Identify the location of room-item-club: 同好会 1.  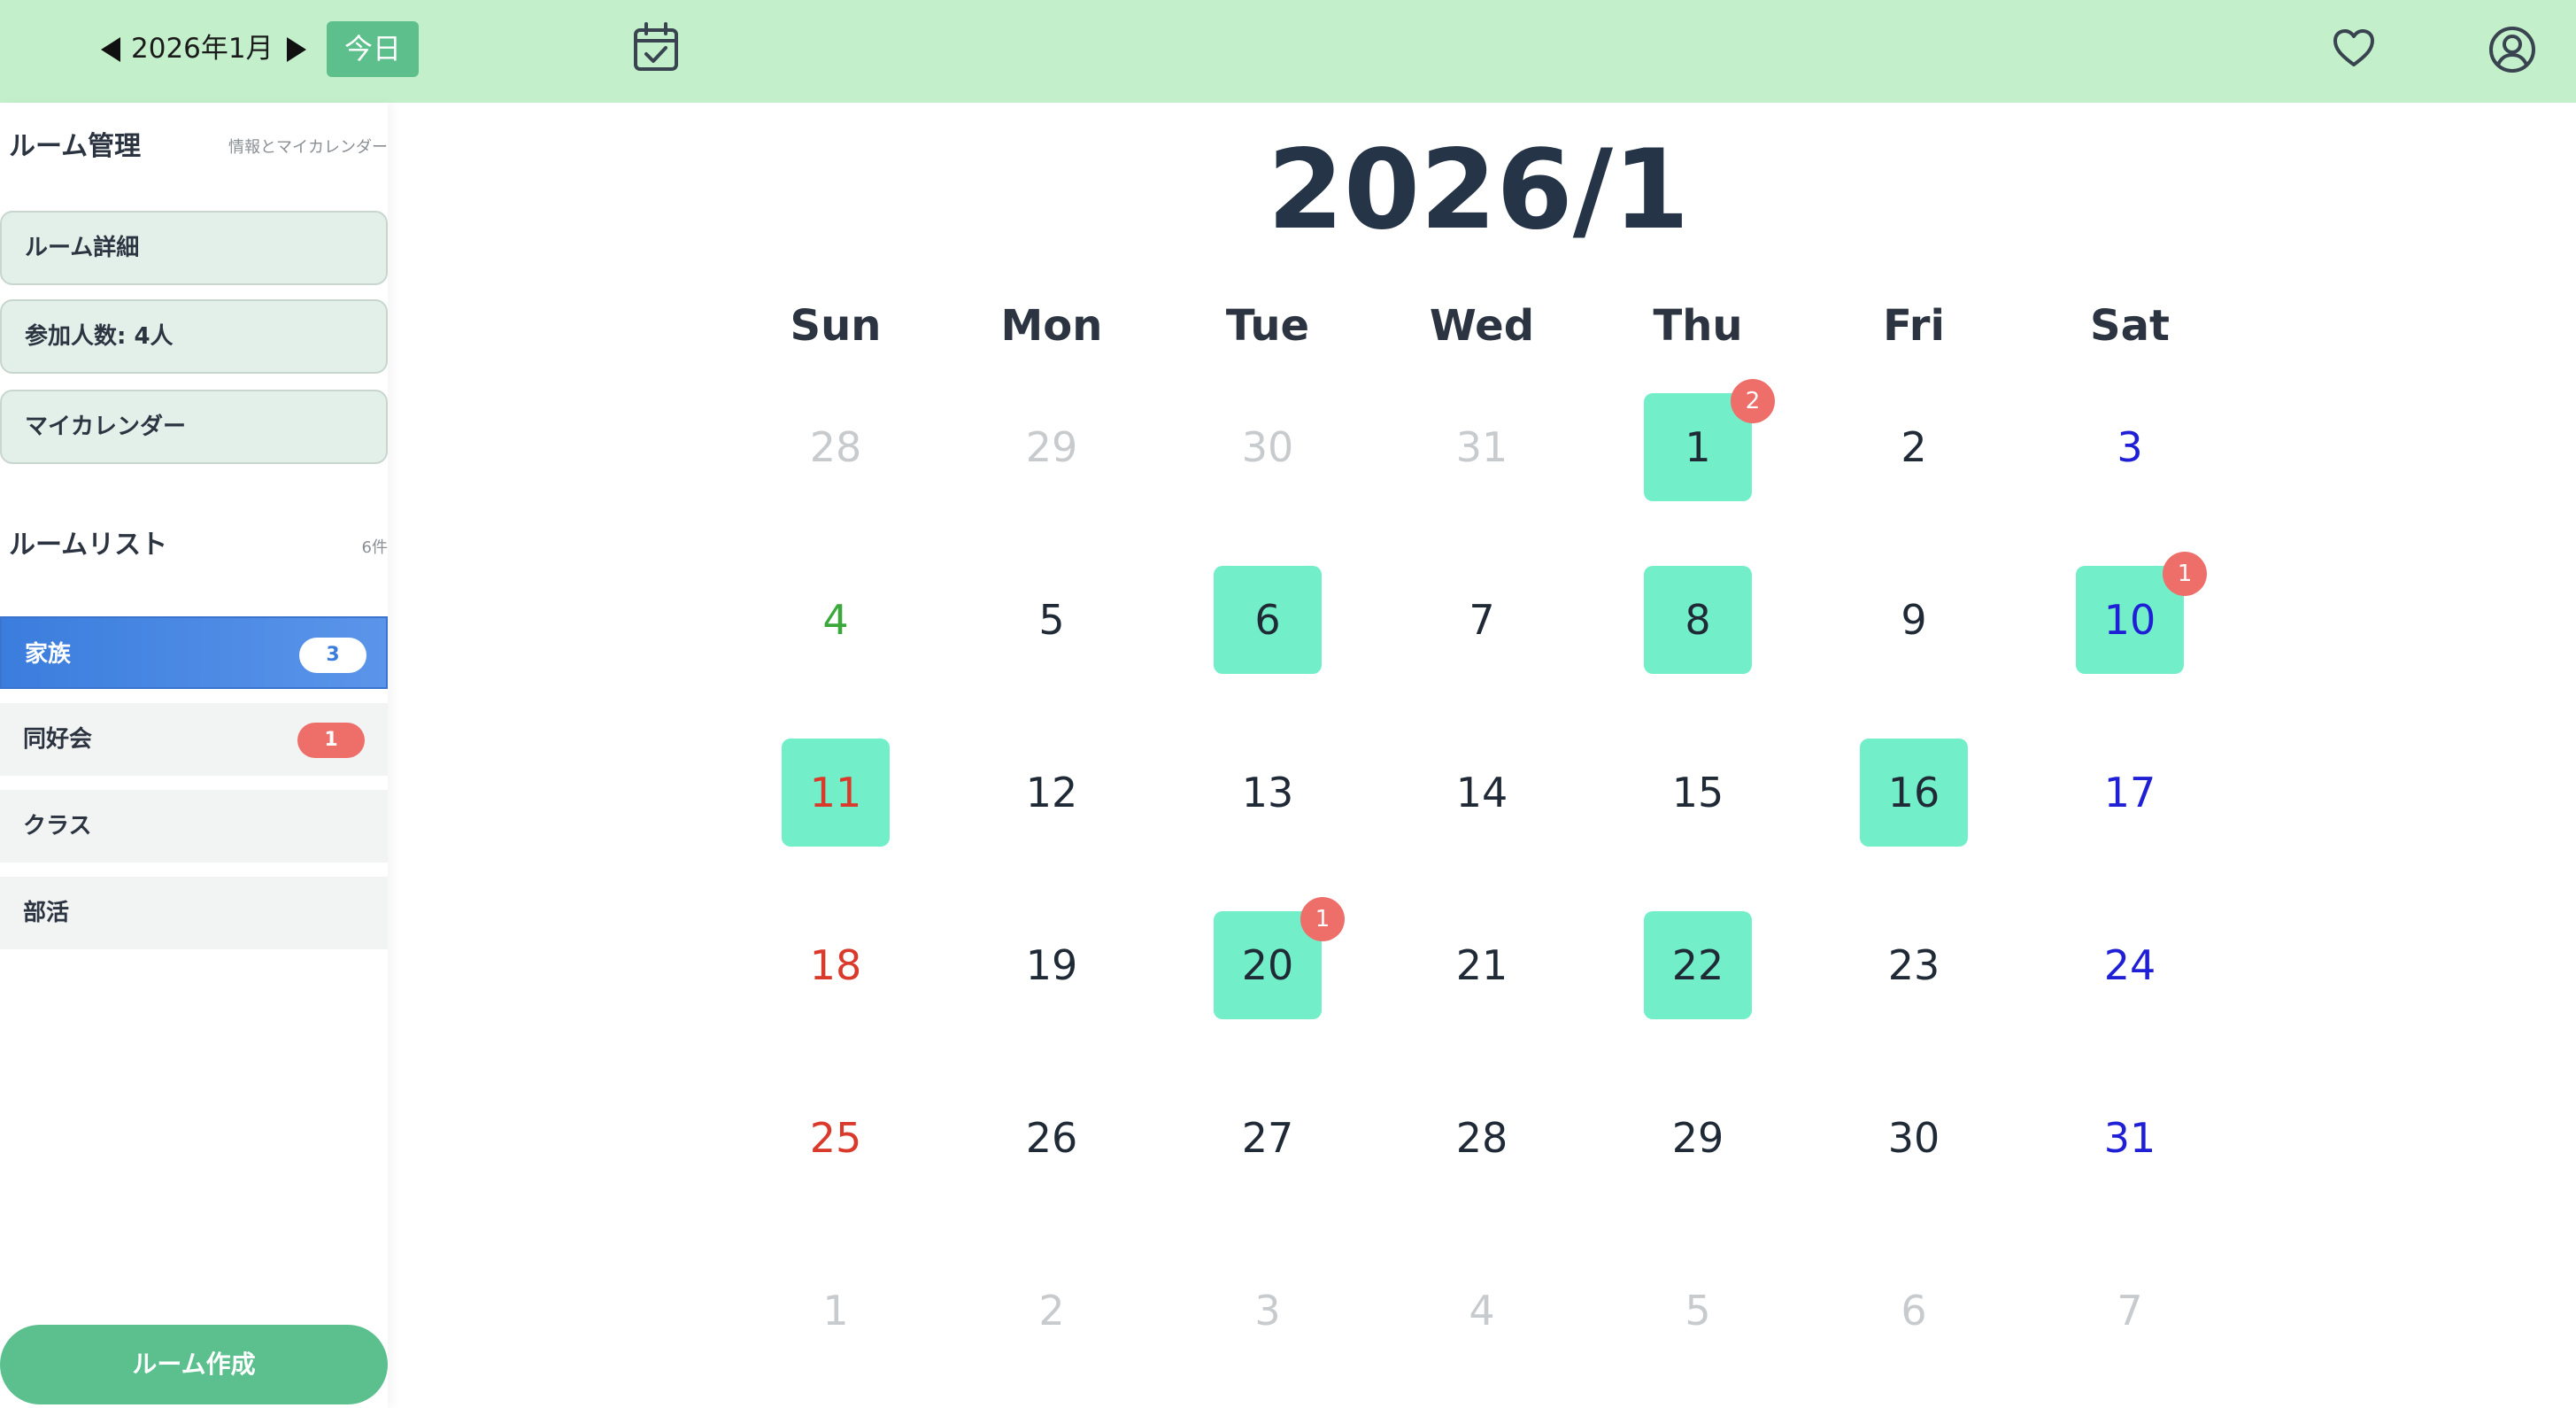
(194, 739).